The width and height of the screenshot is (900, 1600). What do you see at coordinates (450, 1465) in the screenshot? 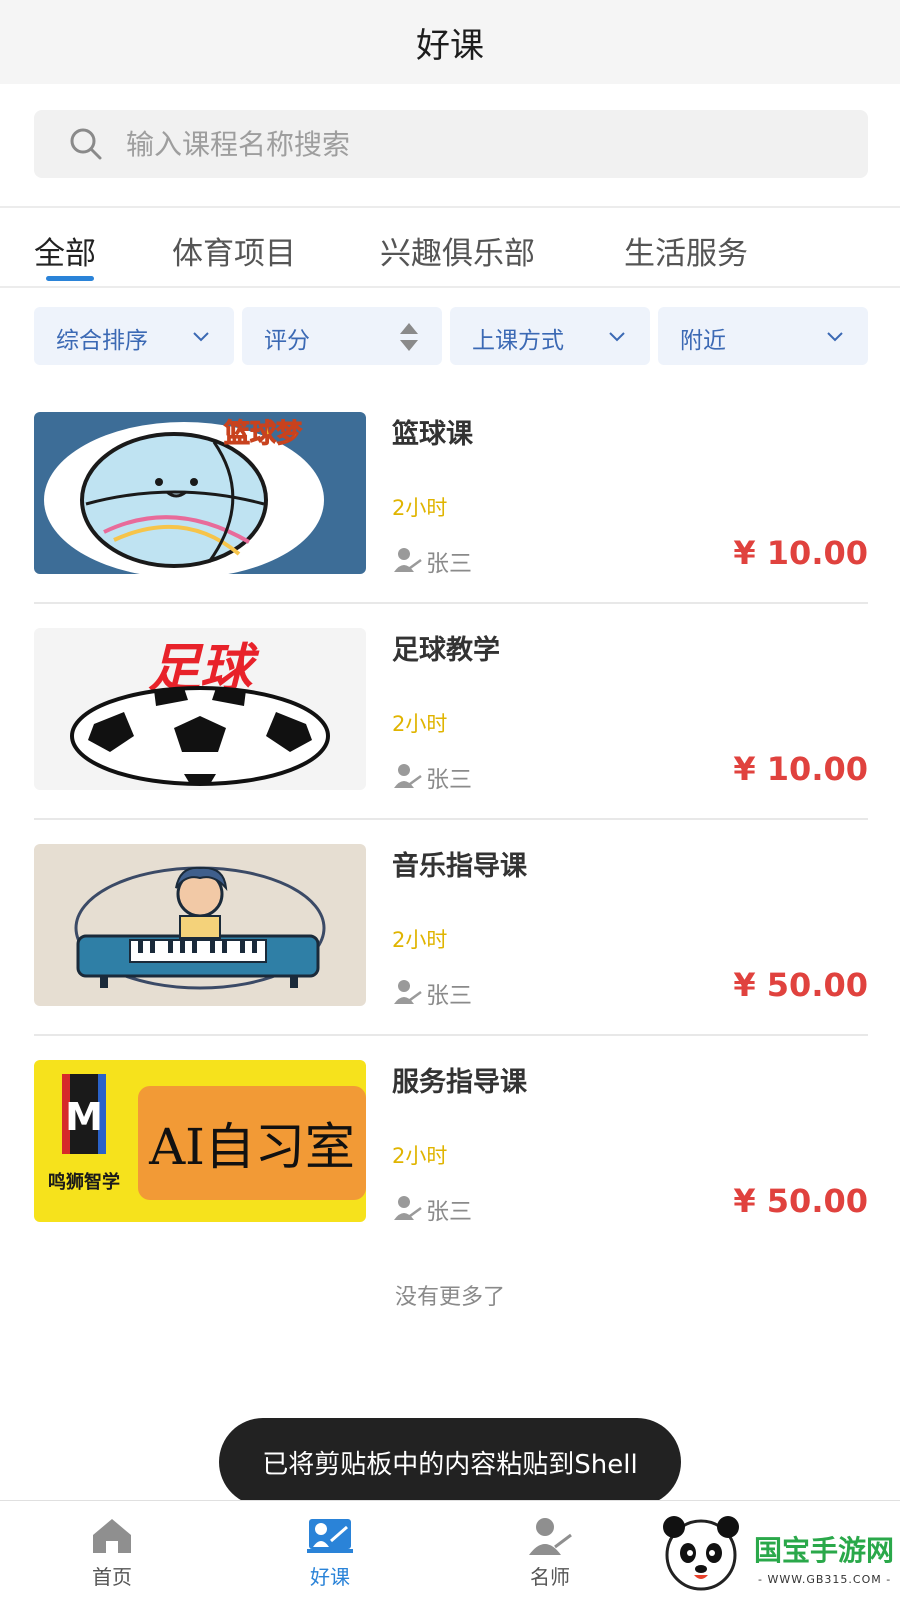
I see `toast-text: 已将剪贴板中的内容粘贴到Shell` at bounding box center [450, 1465].